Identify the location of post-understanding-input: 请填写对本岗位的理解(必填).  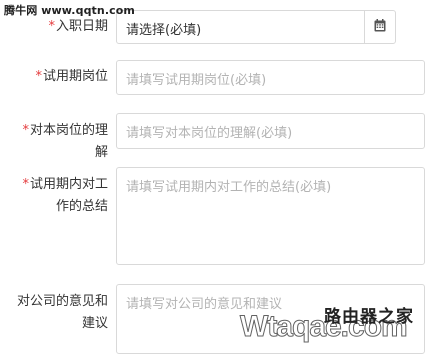
(270, 131).